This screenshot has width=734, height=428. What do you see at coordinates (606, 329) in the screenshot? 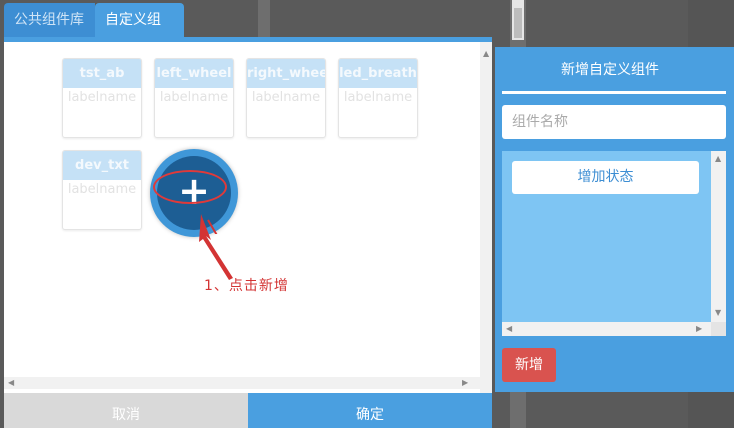
I see `state-horizontal-scrollbar: ◀ ▶` at bounding box center [606, 329].